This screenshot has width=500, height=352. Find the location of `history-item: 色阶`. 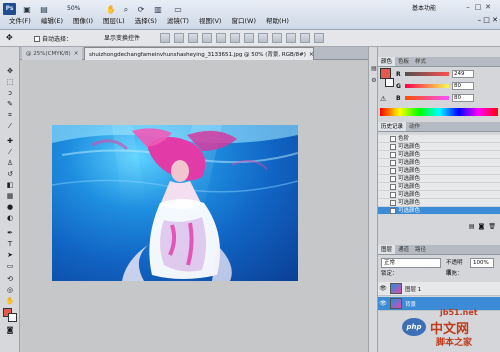

history-item: 色阶 is located at coordinates (439, 139).